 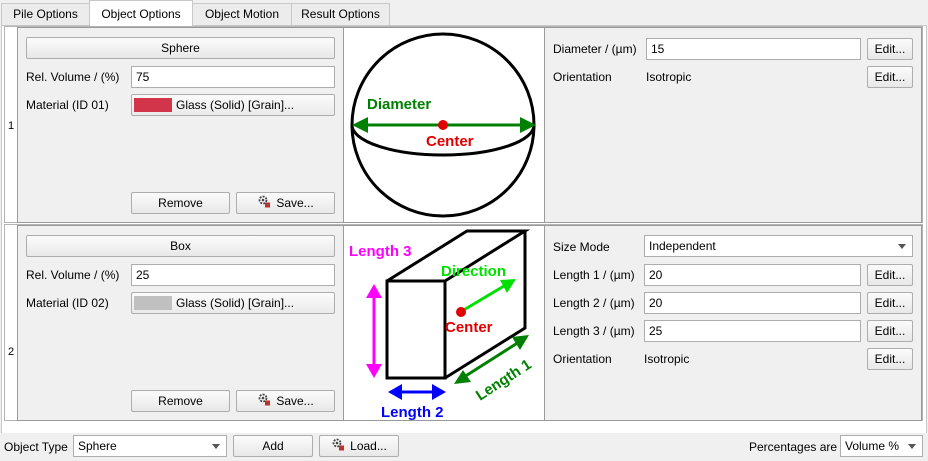 I want to click on length3-param-label: Length 3 / (µm), so click(x=594, y=331).